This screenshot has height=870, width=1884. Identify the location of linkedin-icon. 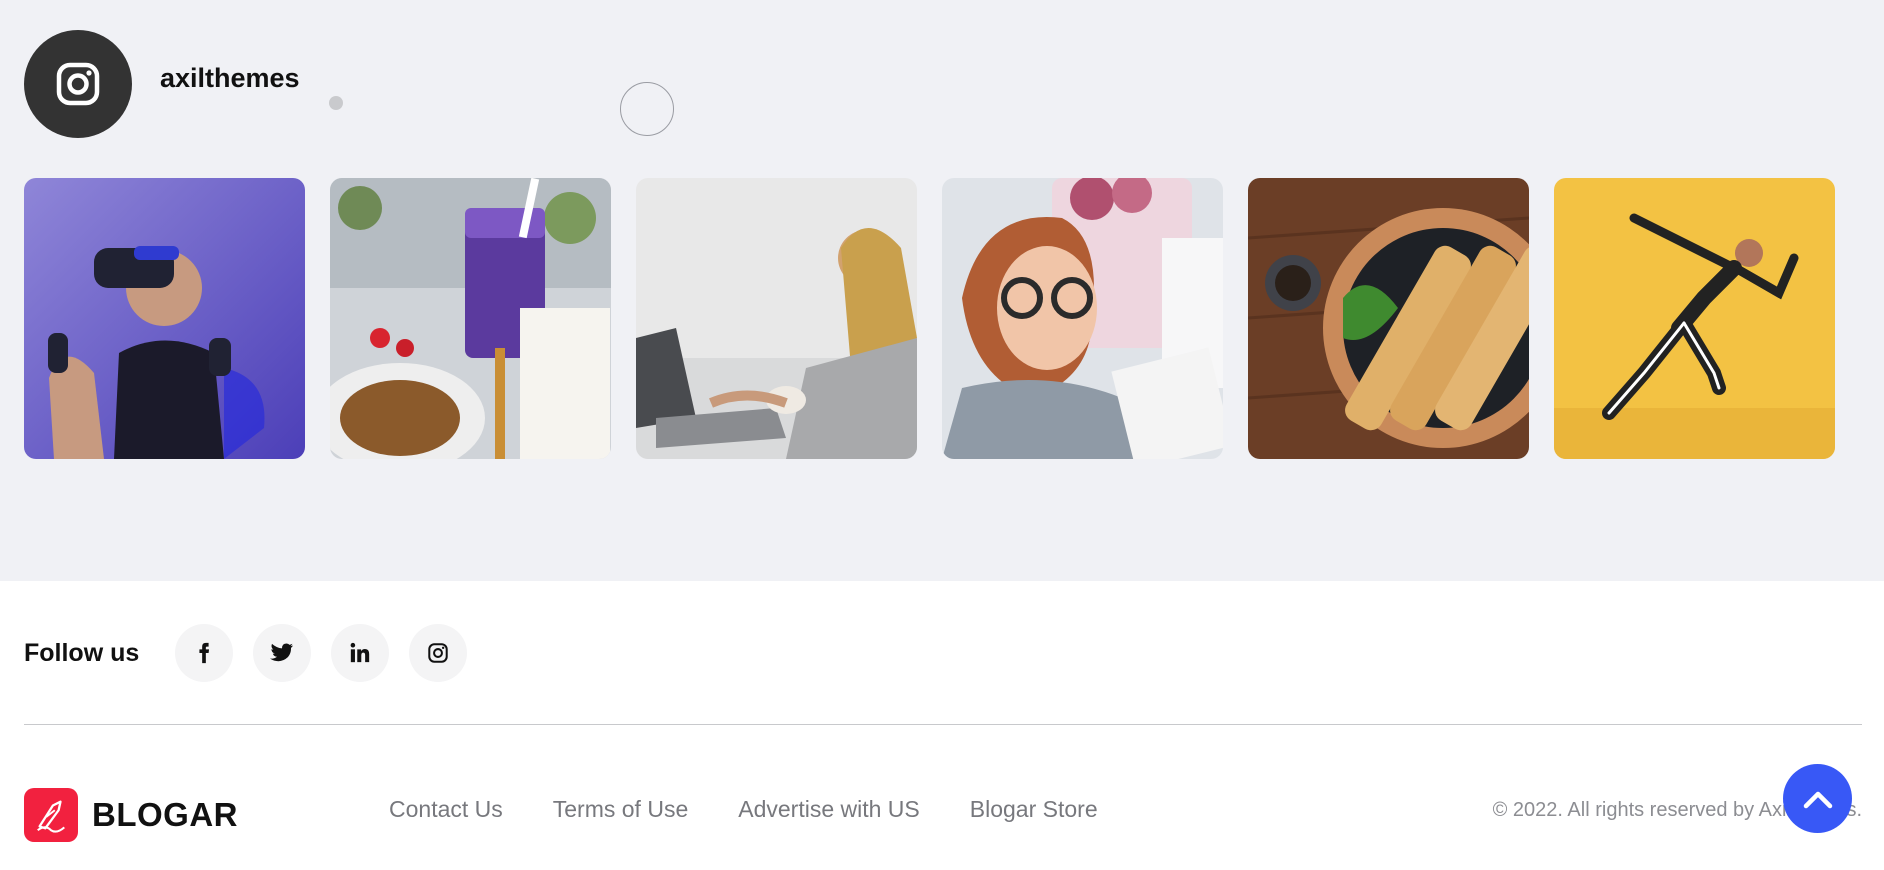
(360, 652).